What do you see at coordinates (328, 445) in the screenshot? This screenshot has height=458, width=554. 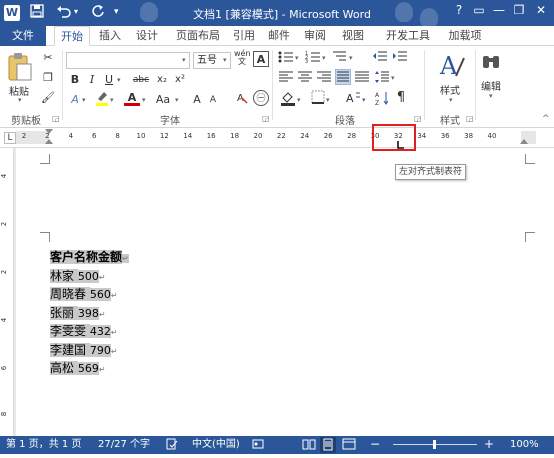 I see `print-layout-icon` at bounding box center [328, 445].